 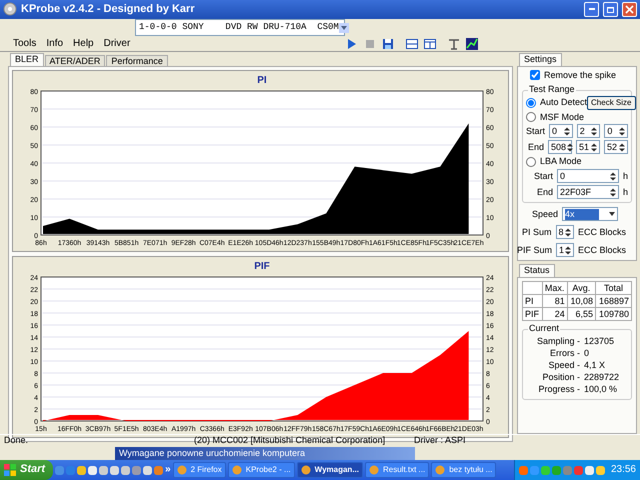 What do you see at coordinates (555, 314) in the screenshot?
I see `table-cell: 24` at bounding box center [555, 314].